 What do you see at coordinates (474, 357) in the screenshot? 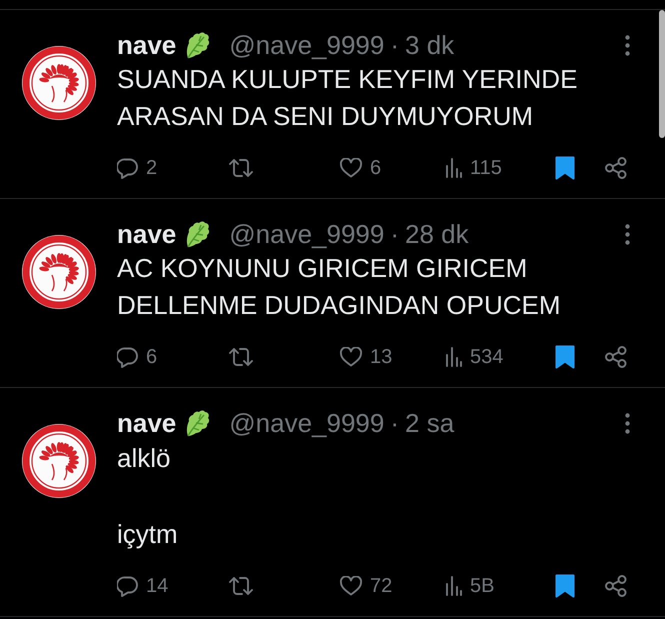
I see `views-button: 534` at bounding box center [474, 357].